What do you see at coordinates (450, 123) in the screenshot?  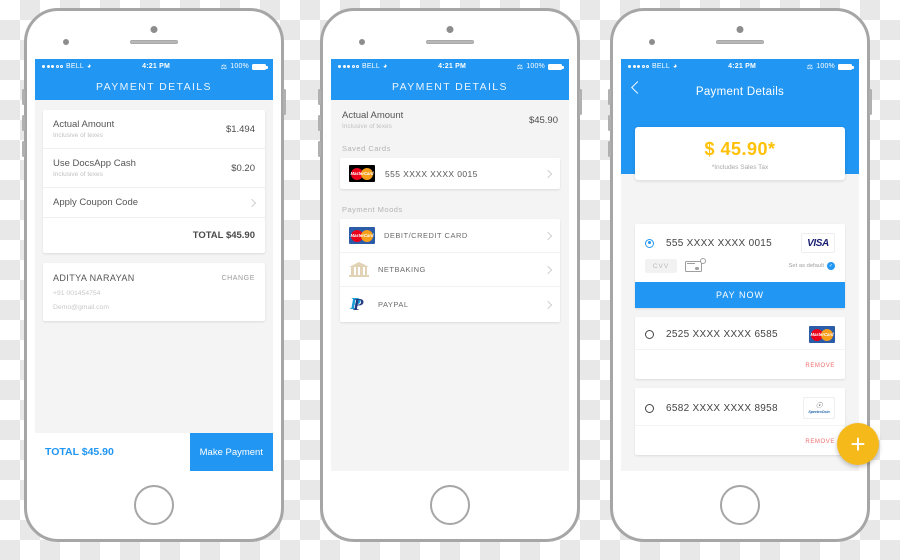 I see `actual-amount-row: Actual Amount Inclusive of texes $45.90` at bounding box center [450, 123].